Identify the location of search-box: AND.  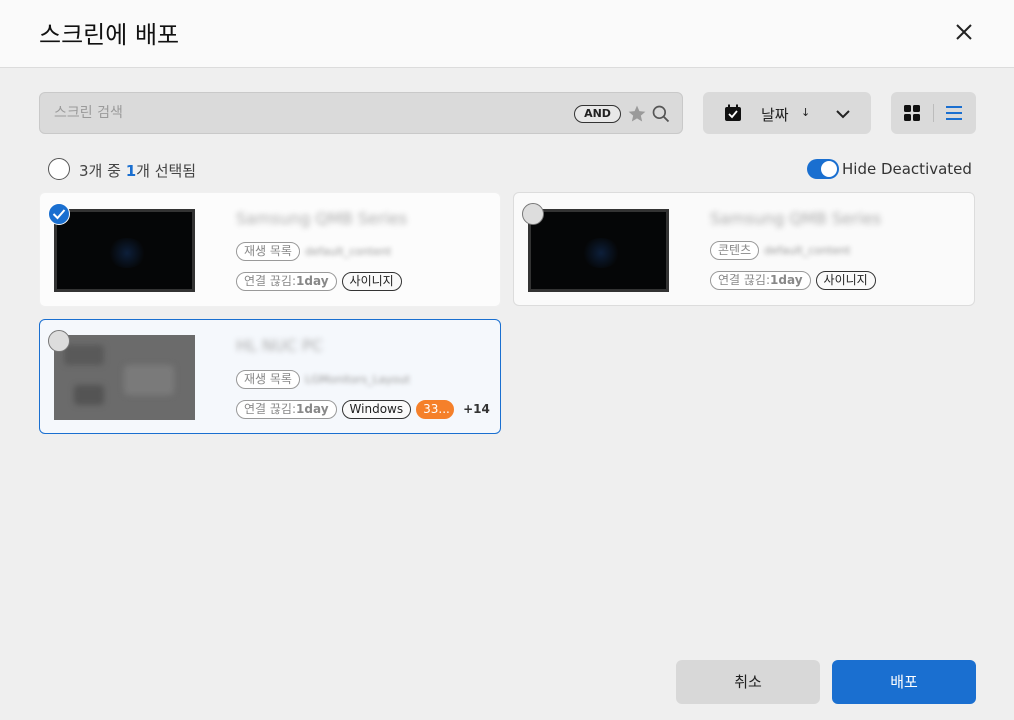
(361, 113).